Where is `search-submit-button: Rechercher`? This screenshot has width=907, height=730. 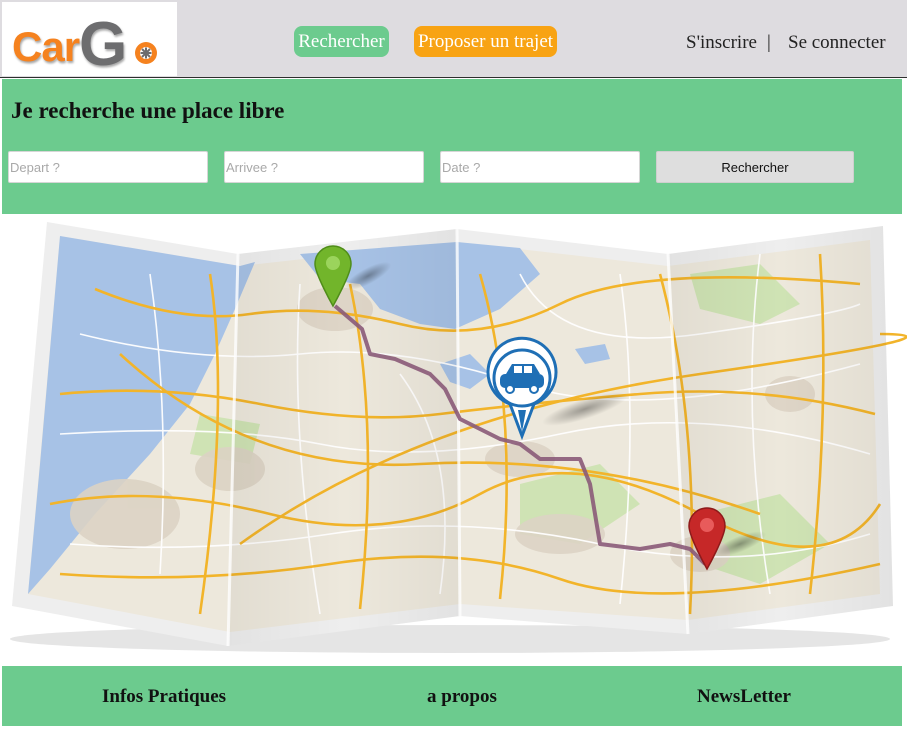
search-submit-button: Rechercher is located at coordinates (755, 167).